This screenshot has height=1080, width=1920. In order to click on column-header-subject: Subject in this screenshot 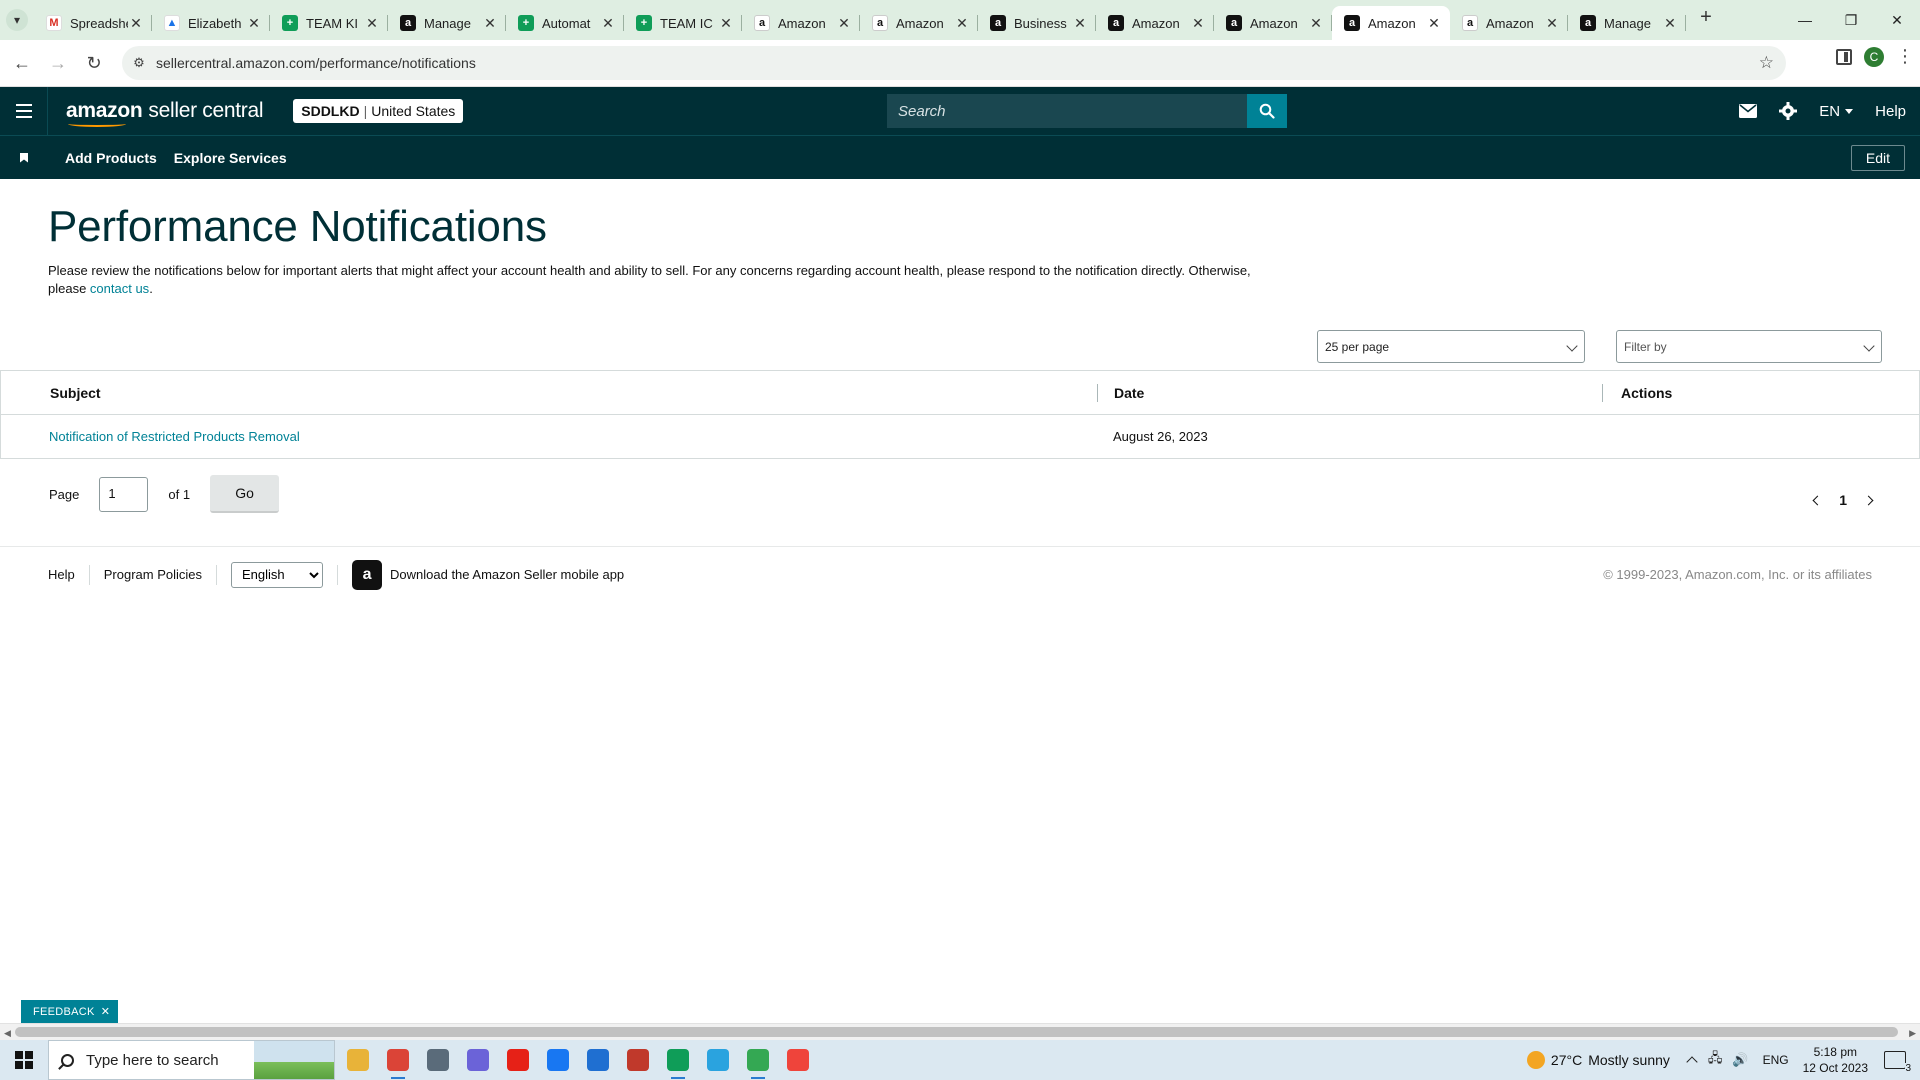, I will do `click(75, 393)`.